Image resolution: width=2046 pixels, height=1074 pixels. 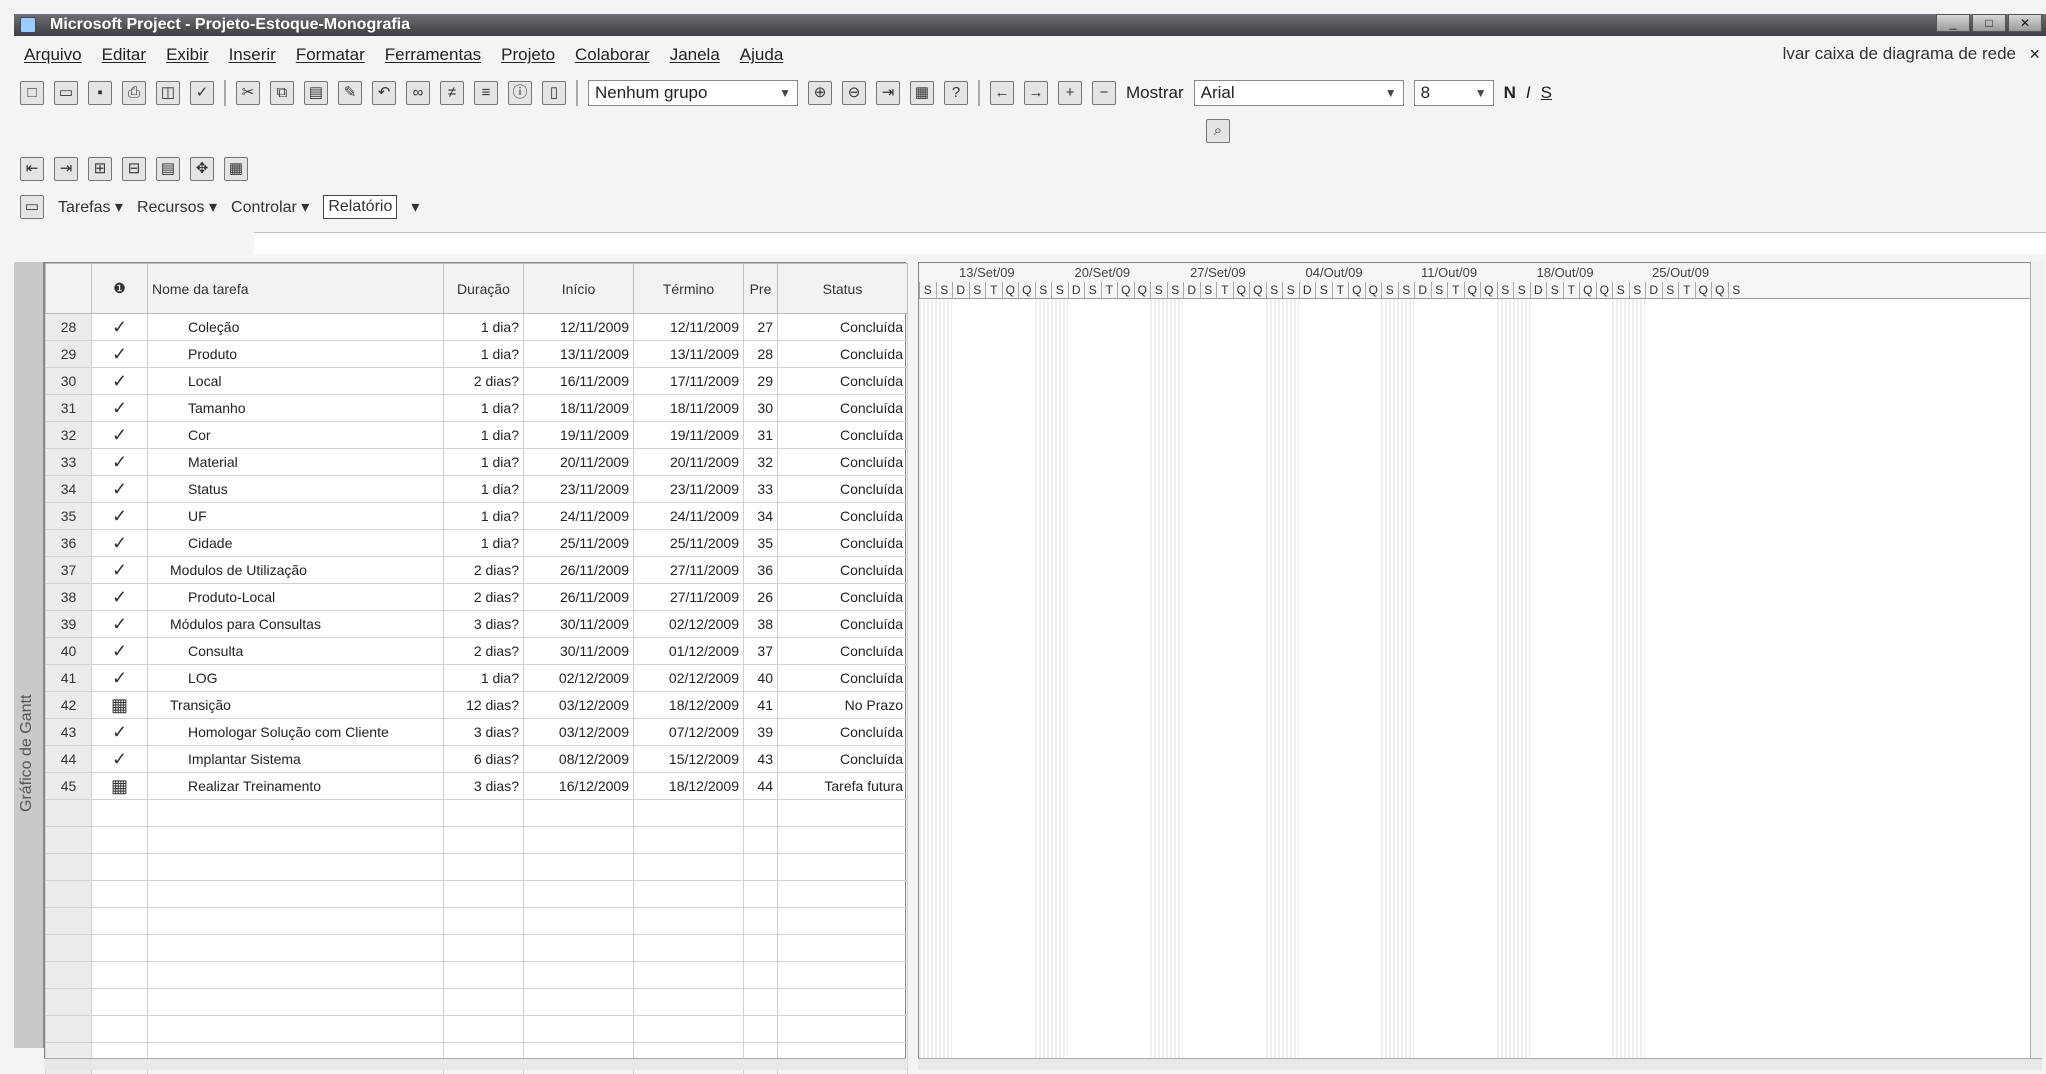 What do you see at coordinates (688, 543) in the screenshot?
I see `task-end-cell: 25/11/2009` at bounding box center [688, 543].